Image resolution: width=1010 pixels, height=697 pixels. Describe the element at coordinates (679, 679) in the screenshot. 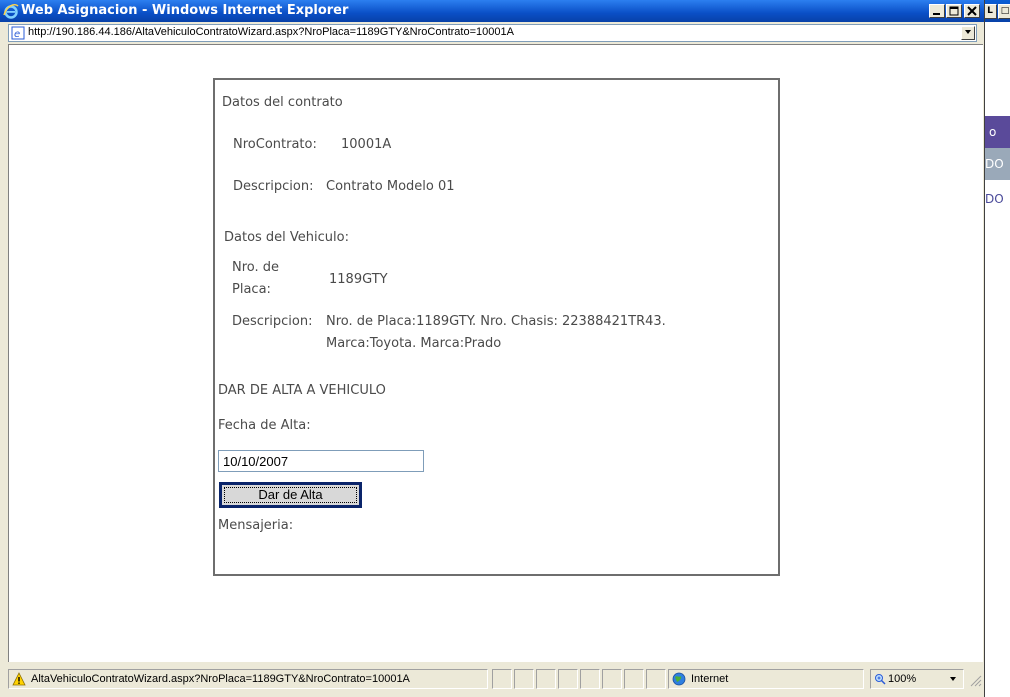

I see `globe-icon` at that location.